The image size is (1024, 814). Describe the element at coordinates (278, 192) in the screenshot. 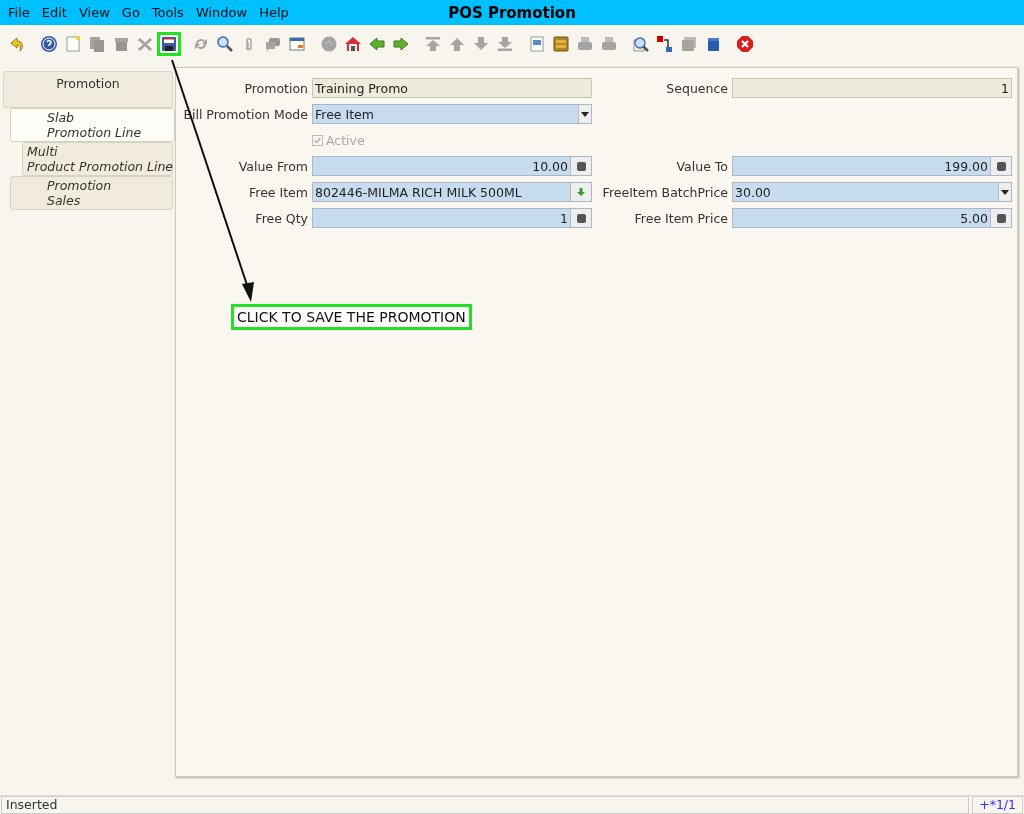

I see `field-label: Free Item` at that location.